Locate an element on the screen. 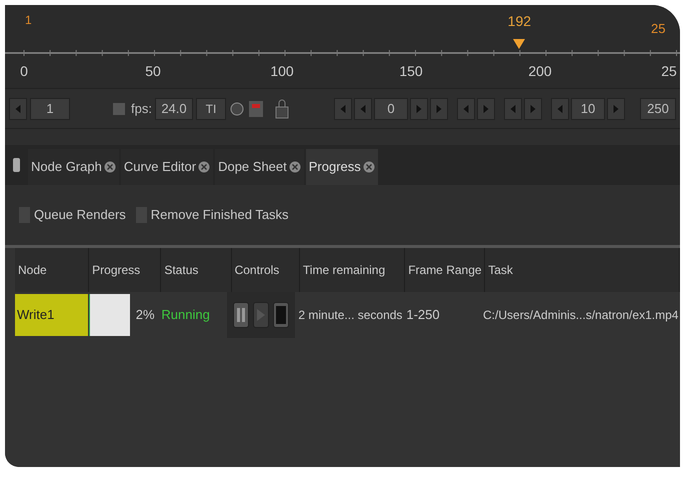 Image resolution: width=685 pixels, height=477 pixels. start-frame-label: 1 is located at coordinates (28, 20).